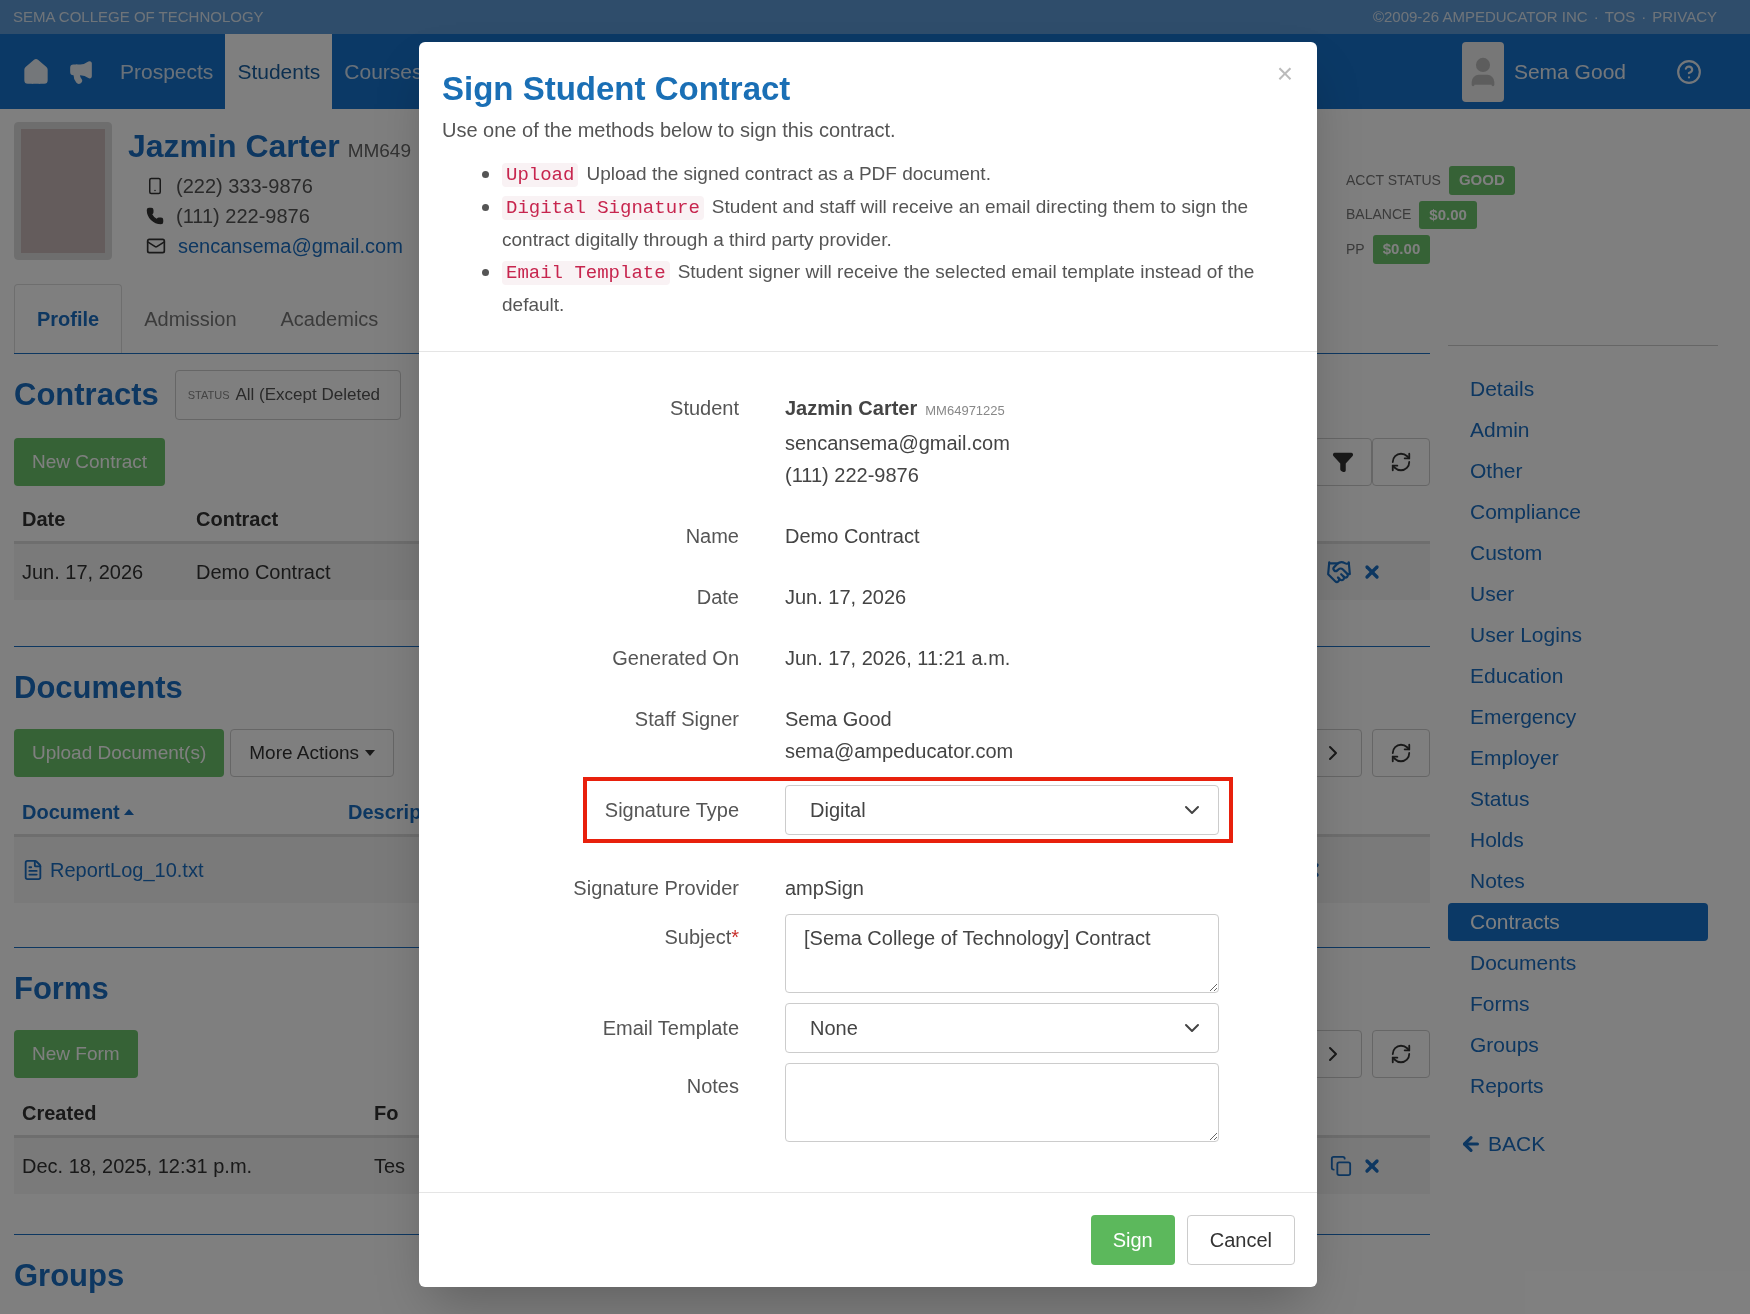 The width and height of the screenshot is (1750, 1314). Describe the element at coordinates (1578, 1045) in the screenshot. I see `side-menu-item: Groups` at that location.